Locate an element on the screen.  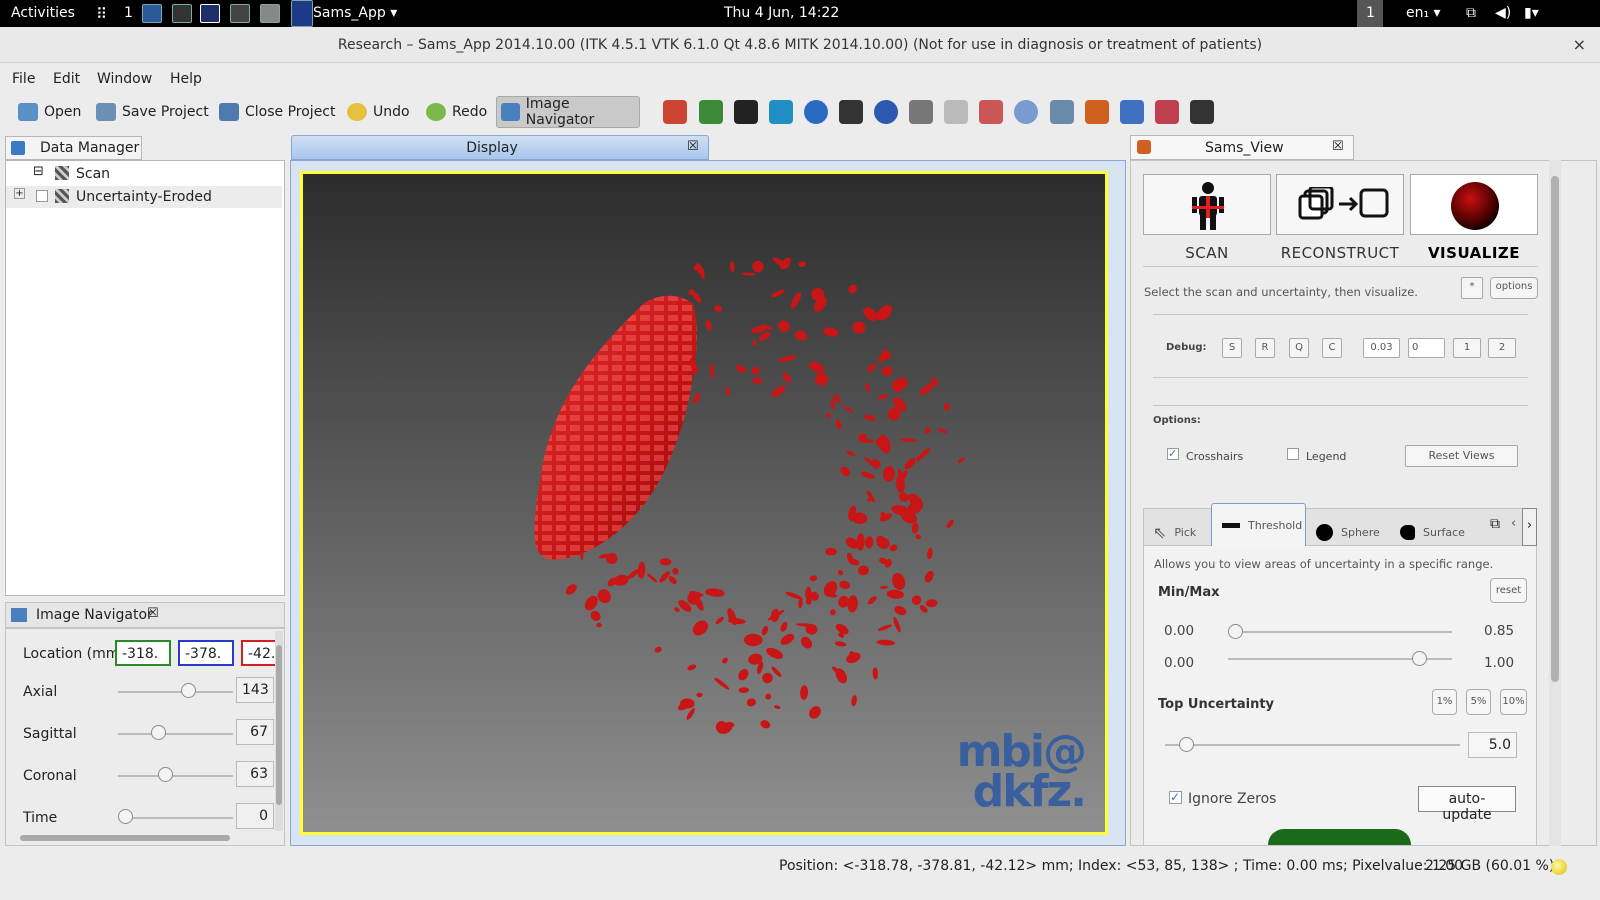
right-panel-scrollbar is located at coordinates (1555, 503).